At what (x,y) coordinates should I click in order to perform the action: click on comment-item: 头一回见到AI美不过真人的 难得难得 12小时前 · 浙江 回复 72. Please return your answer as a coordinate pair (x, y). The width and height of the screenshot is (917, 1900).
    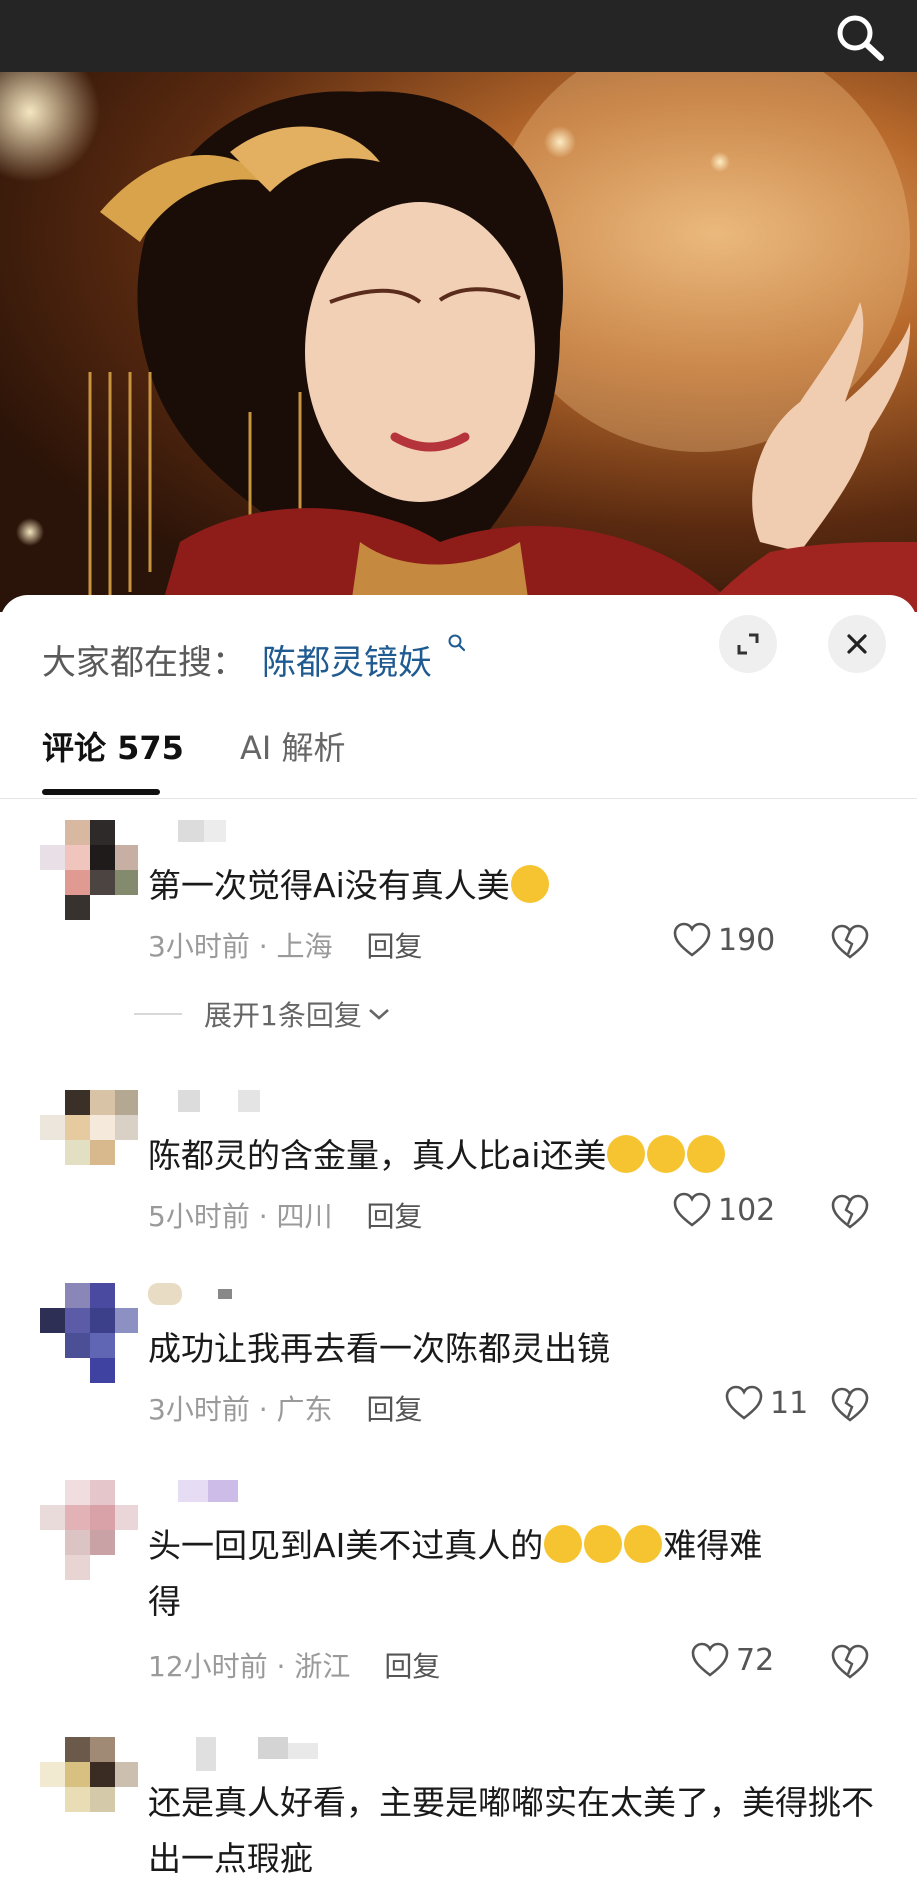
    Looking at the image, I should click on (458, 1595).